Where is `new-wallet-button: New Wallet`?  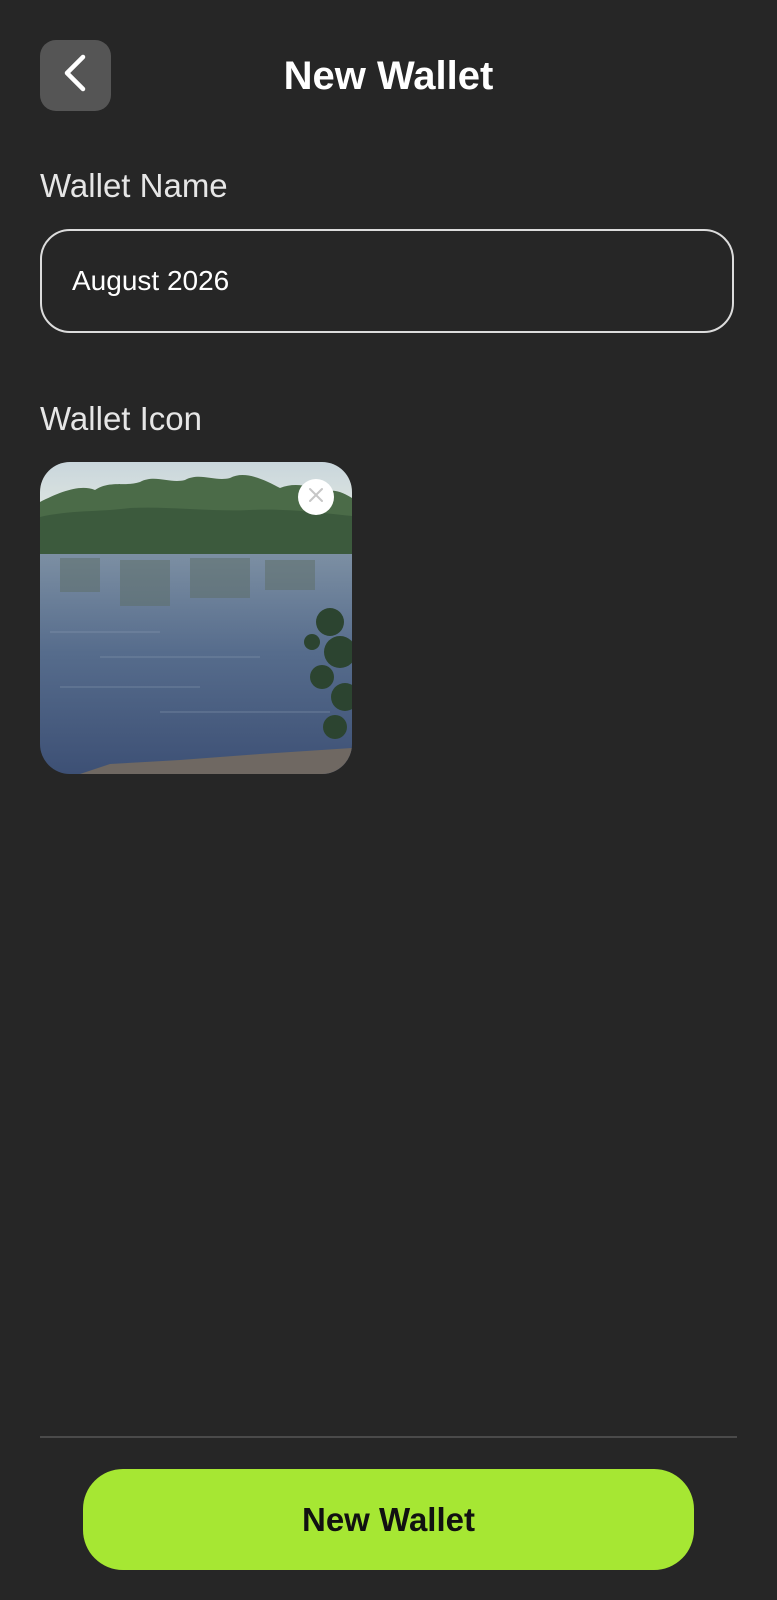 new-wallet-button: New Wallet is located at coordinates (388, 1519).